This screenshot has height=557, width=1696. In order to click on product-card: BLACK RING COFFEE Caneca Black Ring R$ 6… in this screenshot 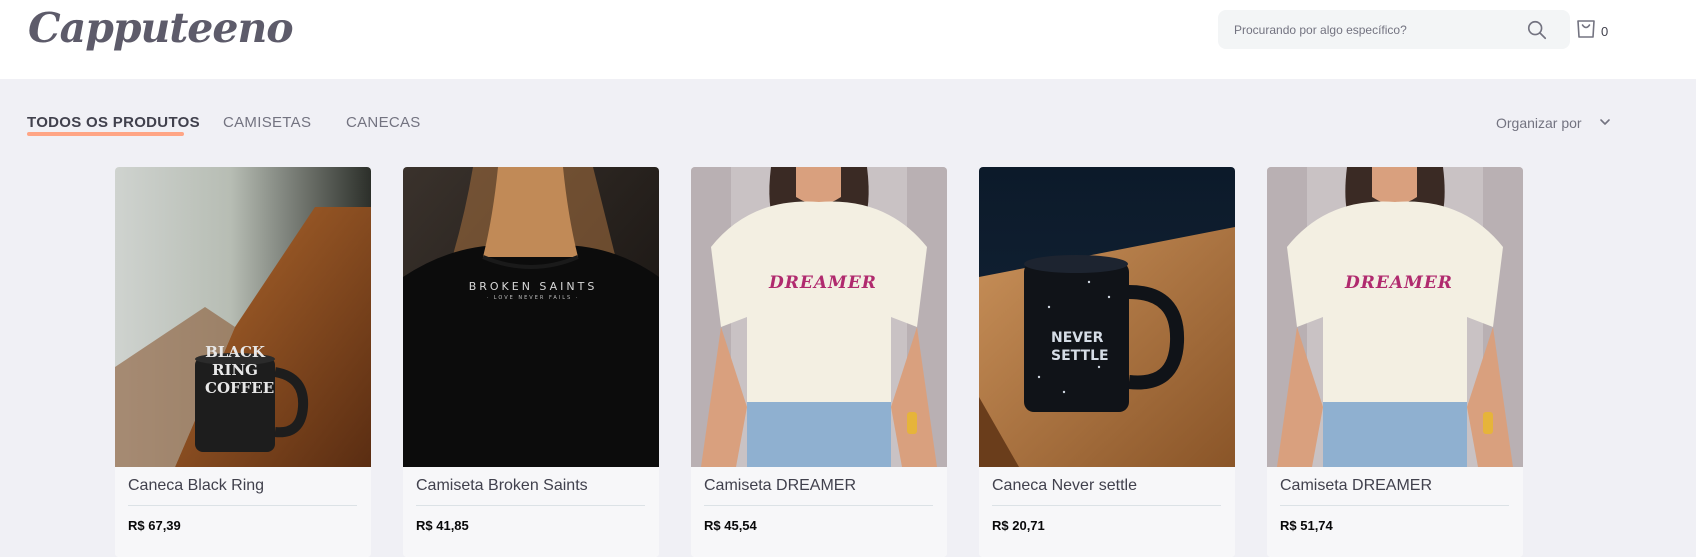, I will do `click(243, 362)`.